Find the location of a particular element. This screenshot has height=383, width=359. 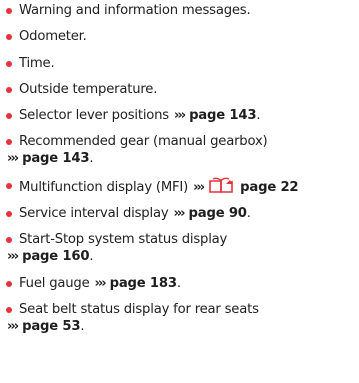

item-text: Recommended gear (manual gearbox) is located at coordinates (143, 142).